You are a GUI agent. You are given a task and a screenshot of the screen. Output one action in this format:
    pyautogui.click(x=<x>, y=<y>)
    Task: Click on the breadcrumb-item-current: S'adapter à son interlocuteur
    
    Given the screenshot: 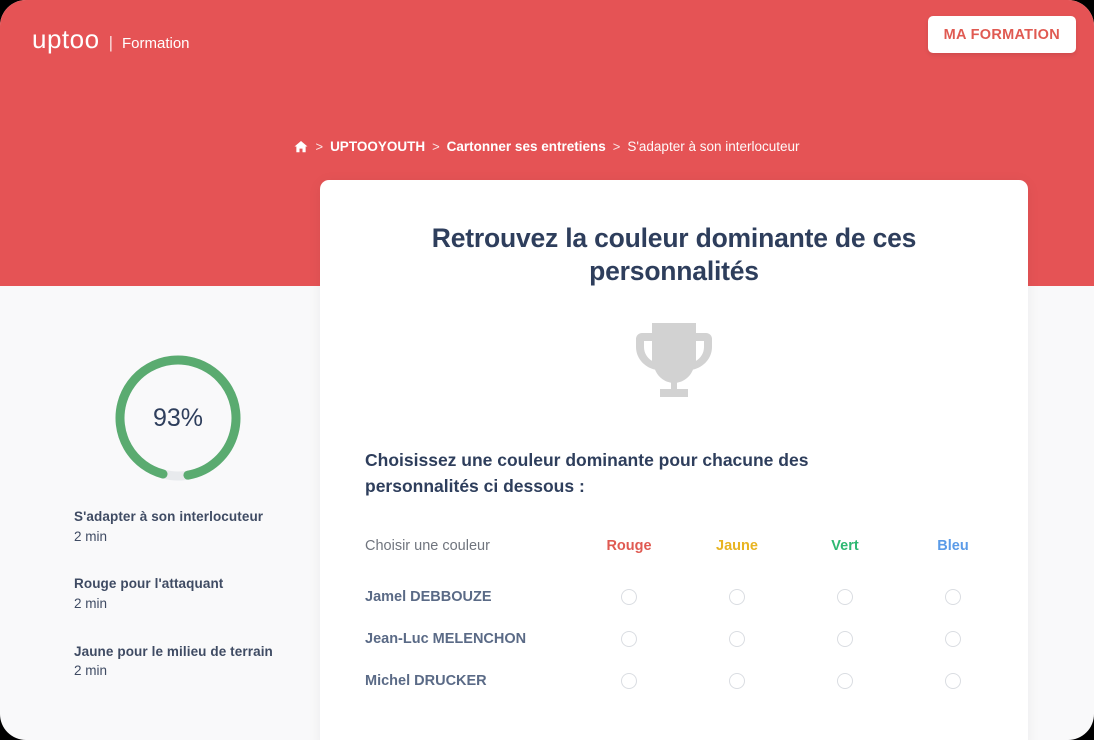 What is the action you would take?
    pyautogui.click(x=713, y=146)
    